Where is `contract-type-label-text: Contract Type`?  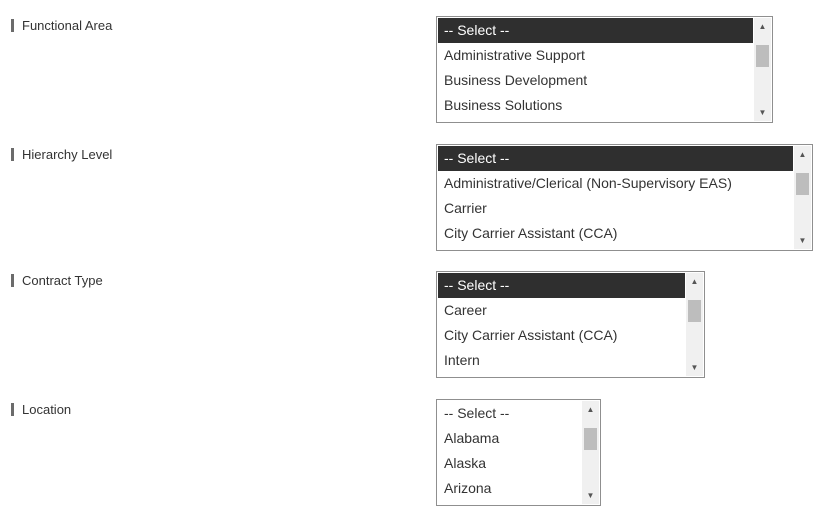 contract-type-label-text: Contract Type is located at coordinates (62, 280).